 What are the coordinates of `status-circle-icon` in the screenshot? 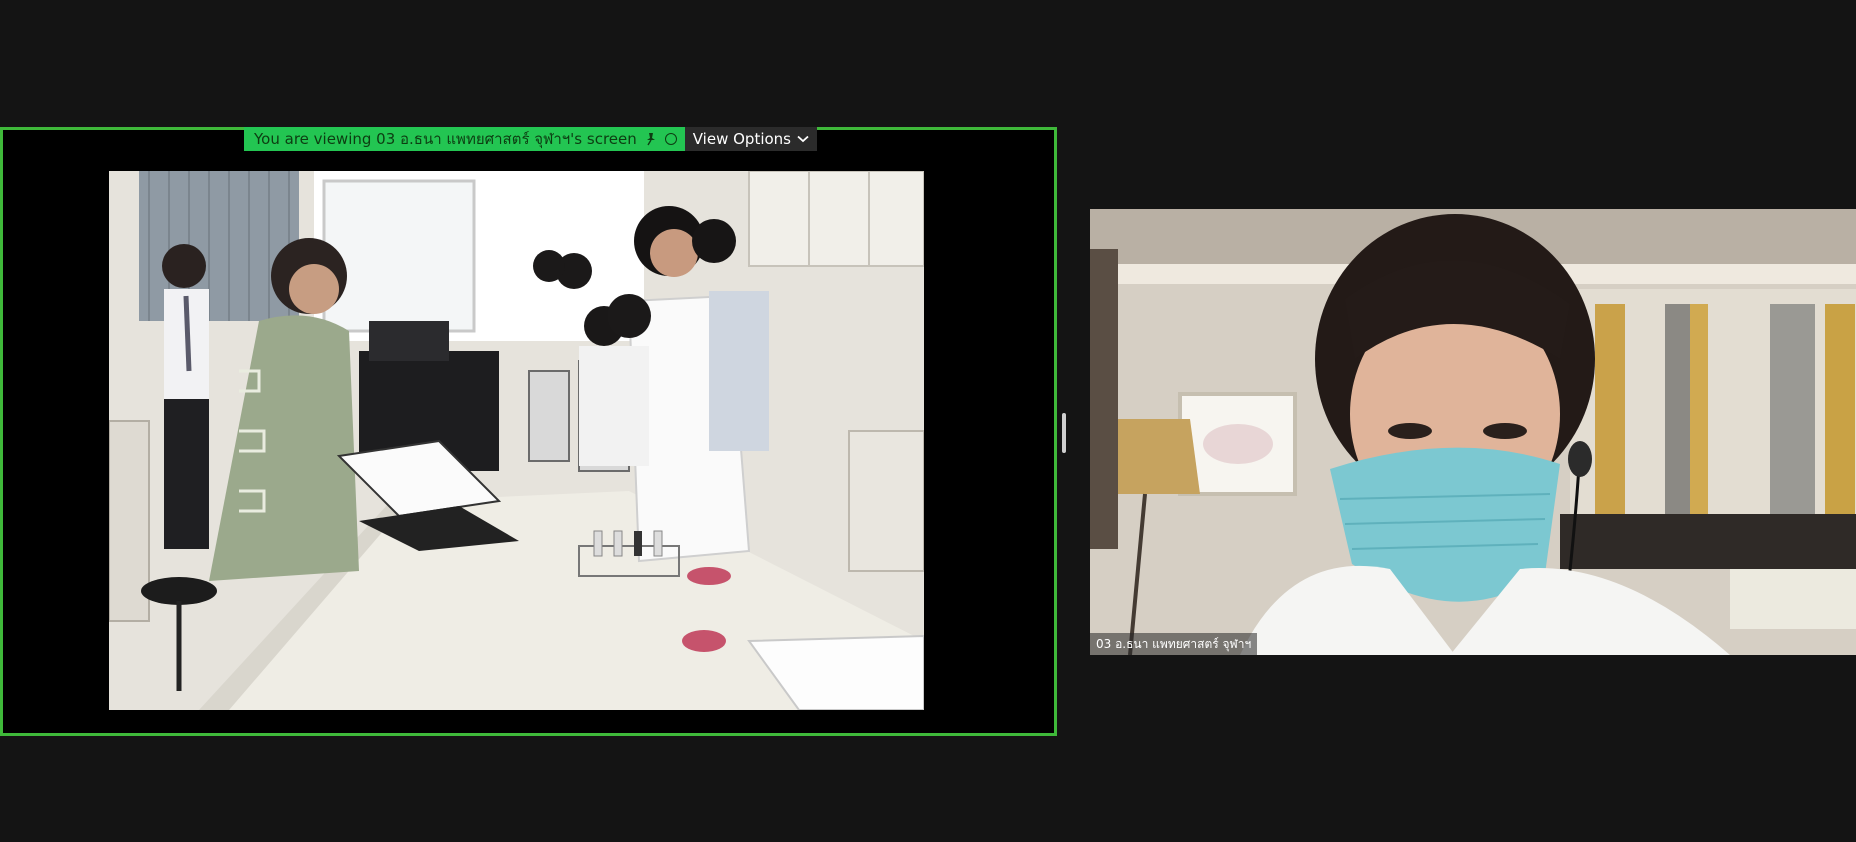 It's located at (670, 139).